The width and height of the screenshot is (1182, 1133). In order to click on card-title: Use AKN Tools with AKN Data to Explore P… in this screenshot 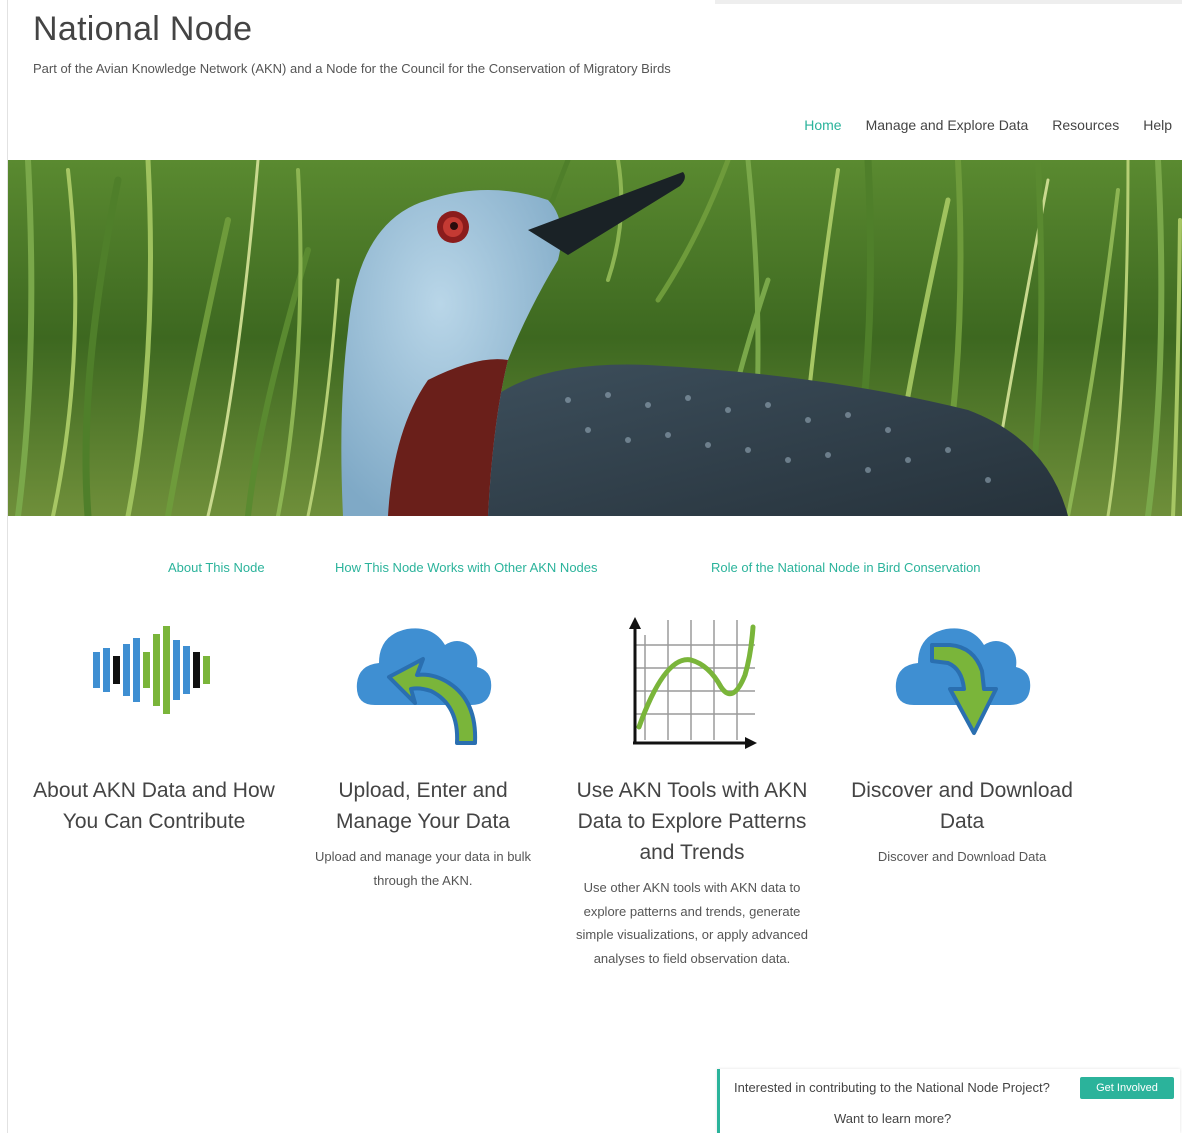, I will do `click(692, 821)`.